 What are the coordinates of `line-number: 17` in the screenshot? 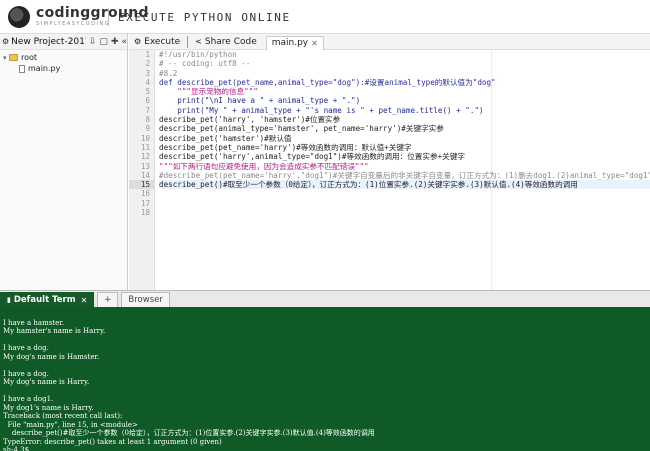 It's located at (145, 203).